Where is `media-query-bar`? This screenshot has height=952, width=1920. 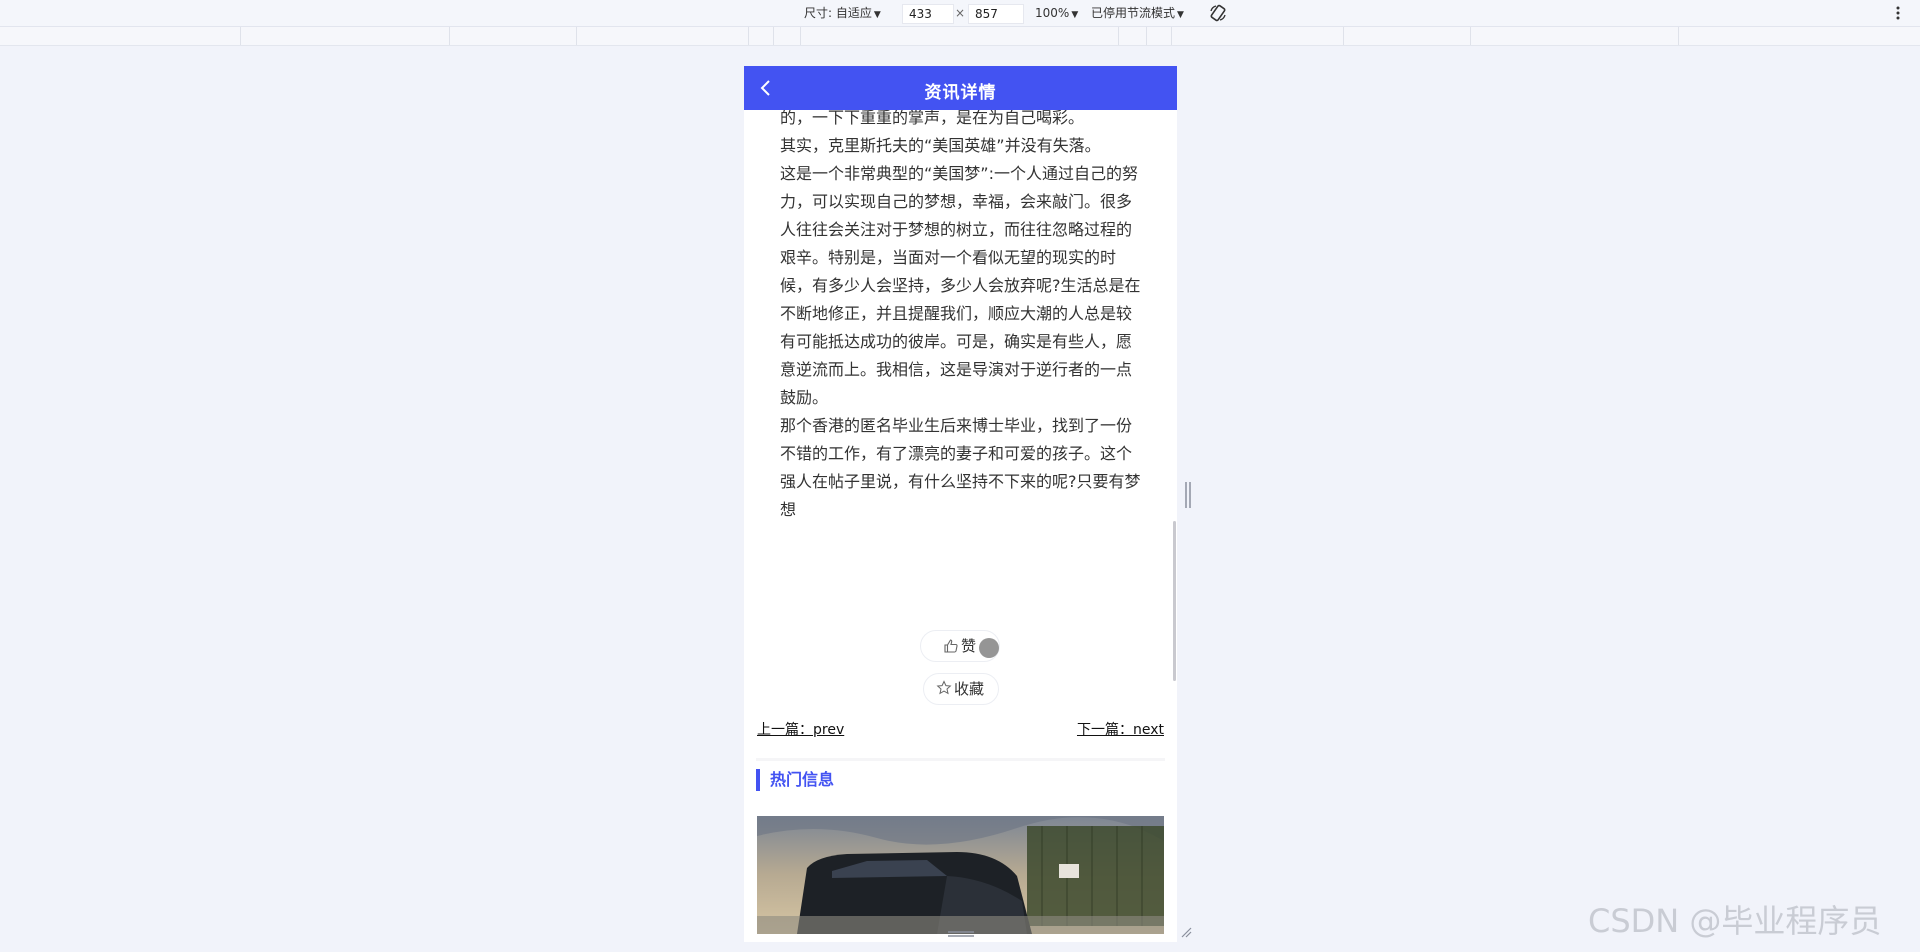
media-query-bar is located at coordinates (960, 36).